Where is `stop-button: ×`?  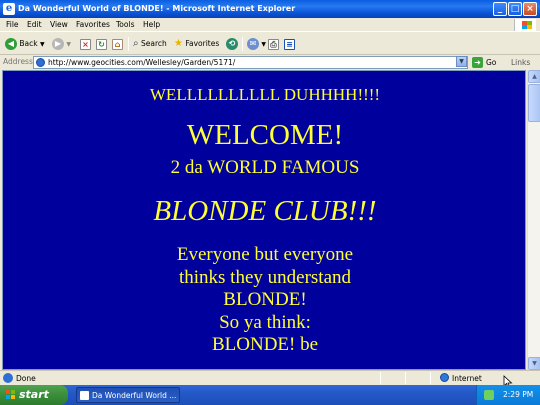 stop-button: × is located at coordinates (85, 44).